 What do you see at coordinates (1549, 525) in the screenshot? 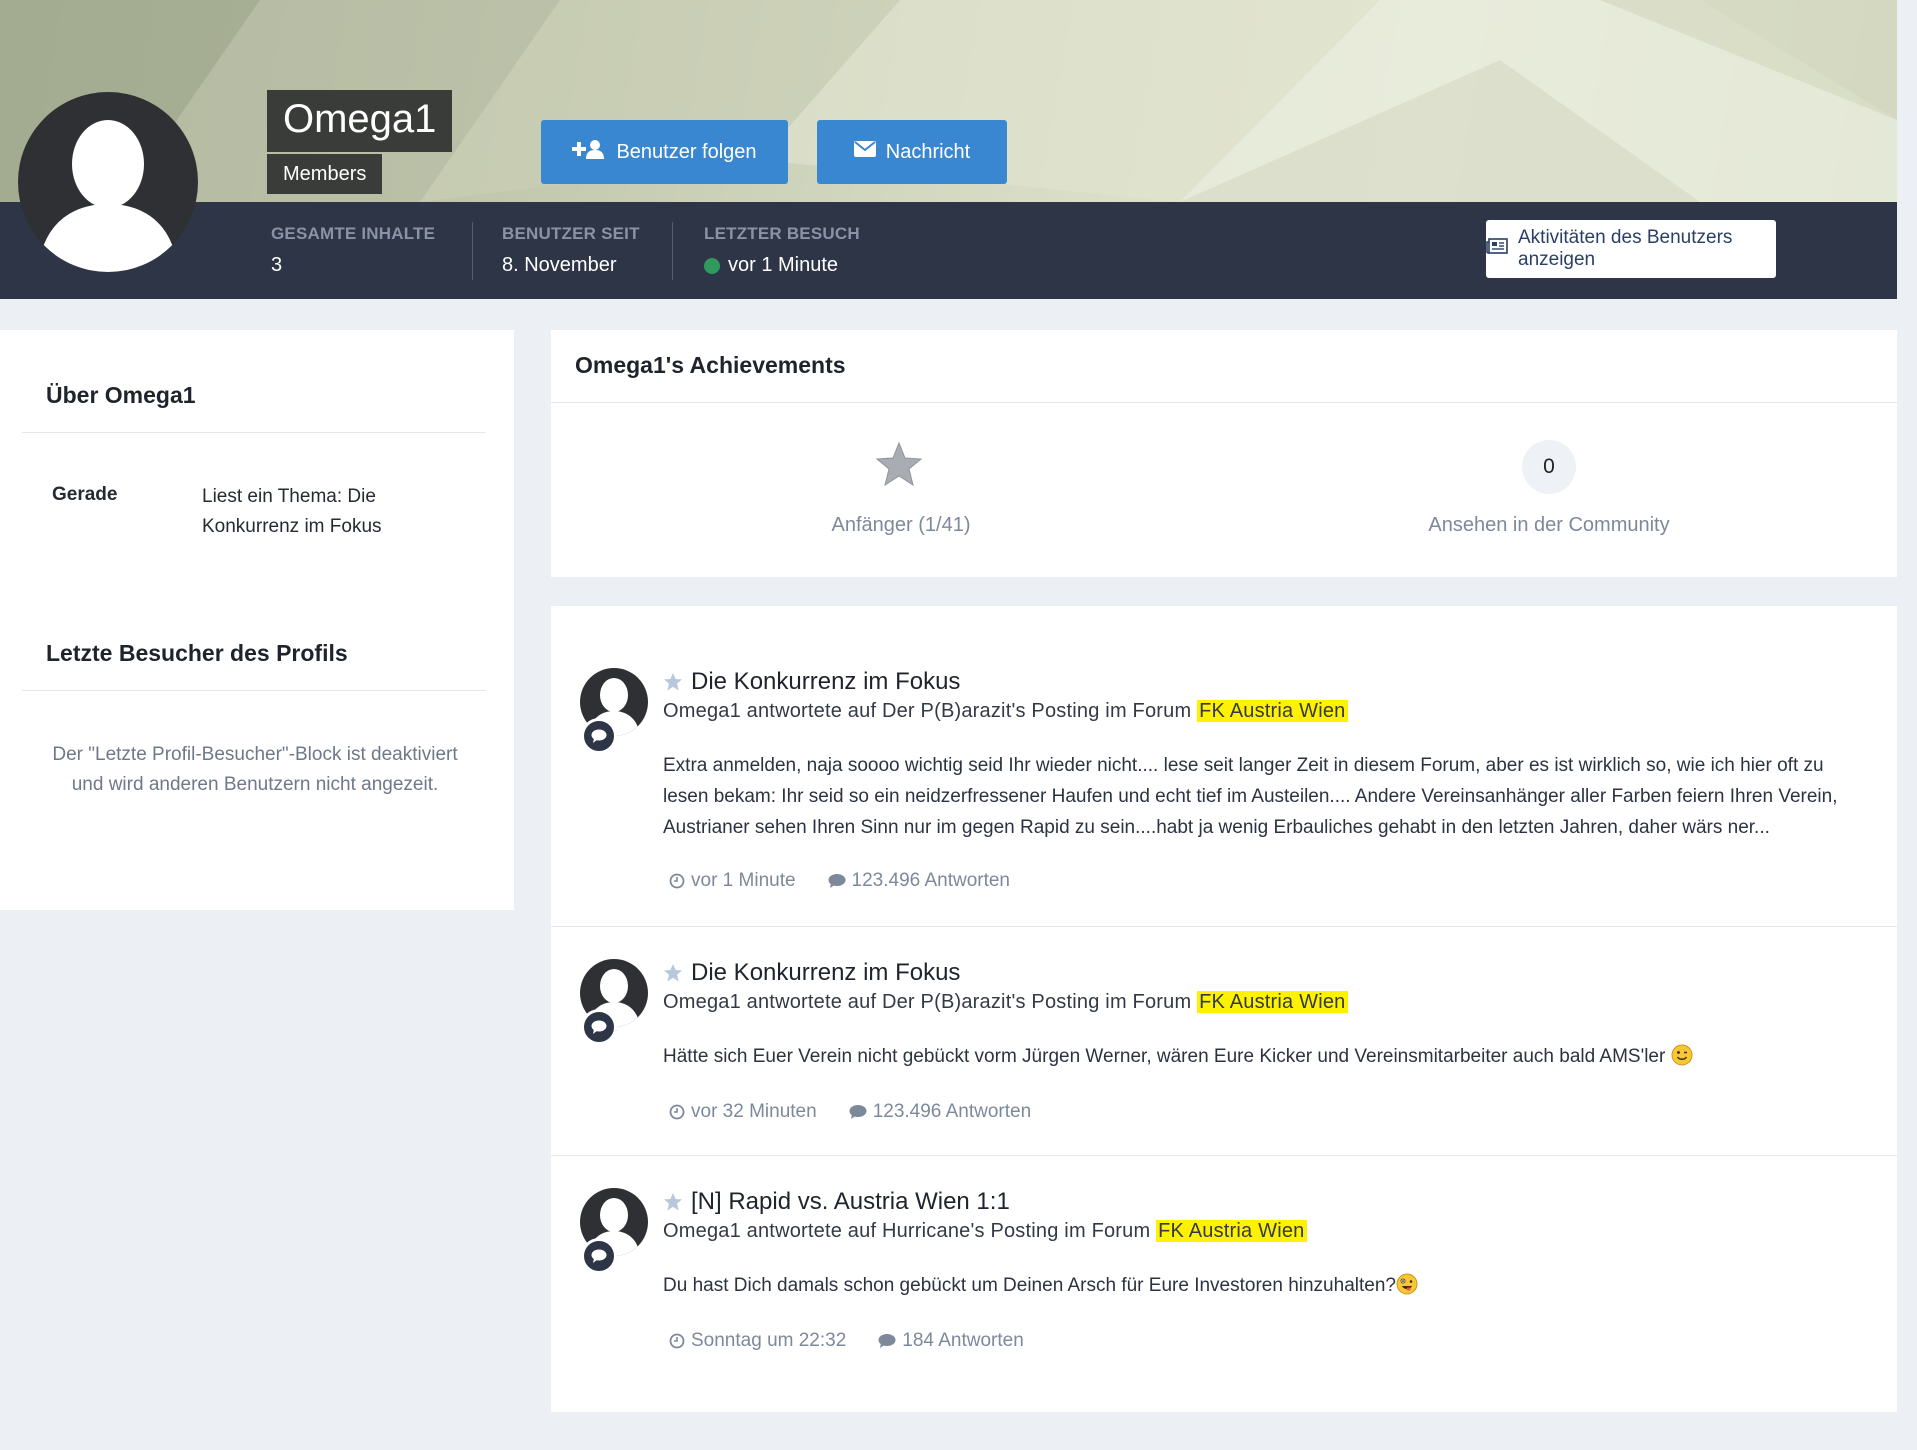
I see `reputation-label: Ansehen in der Community` at bounding box center [1549, 525].